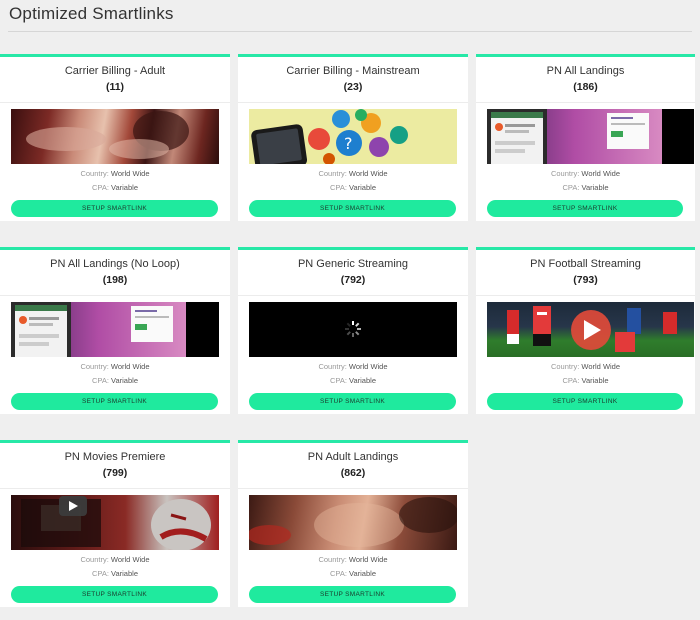 The height and width of the screenshot is (620, 700). What do you see at coordinates (585, 273) in the screenshot?
I see `card-header: PN Football Streaming (793)` at bounding box center [585, 273].